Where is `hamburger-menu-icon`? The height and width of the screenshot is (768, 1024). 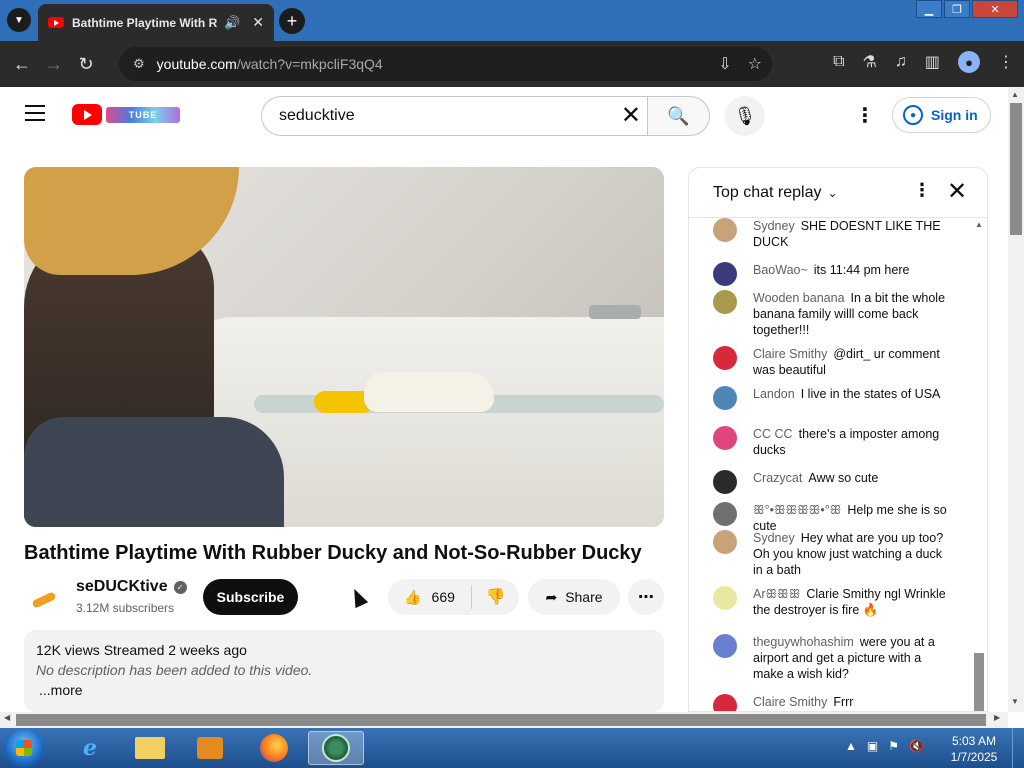
hamburger-menu-icon is located at coordinates (35, 113).